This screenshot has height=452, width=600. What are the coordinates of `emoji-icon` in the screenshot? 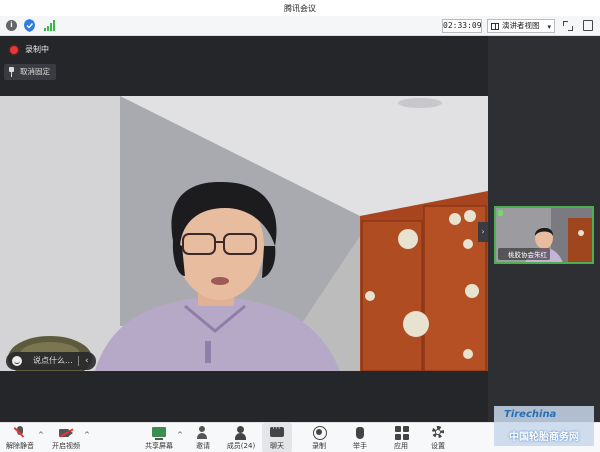 It's located at (17, 361).